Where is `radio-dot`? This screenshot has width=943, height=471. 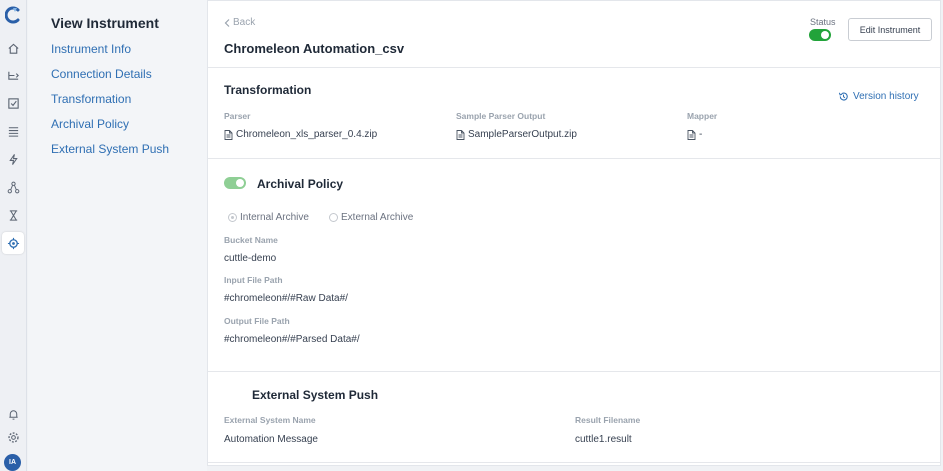
radio-dot is located at coordinates (333, 217).